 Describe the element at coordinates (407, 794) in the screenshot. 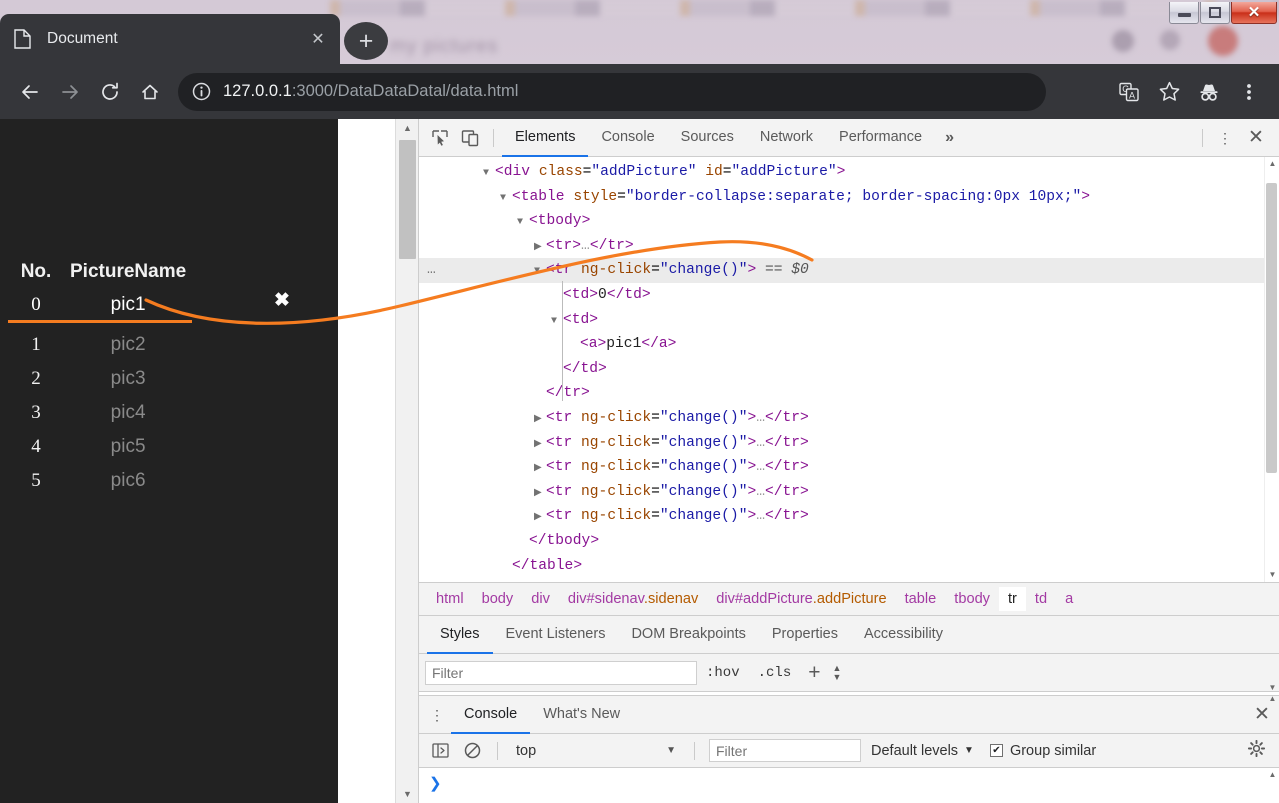

I see `scroll-down-arrow: ▼` at that location.